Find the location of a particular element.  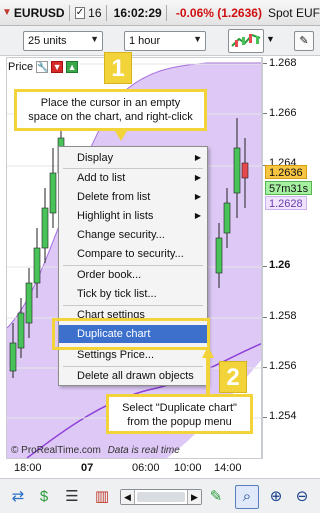

link-checkbox: ✓ is located at coordinates (80, 12).